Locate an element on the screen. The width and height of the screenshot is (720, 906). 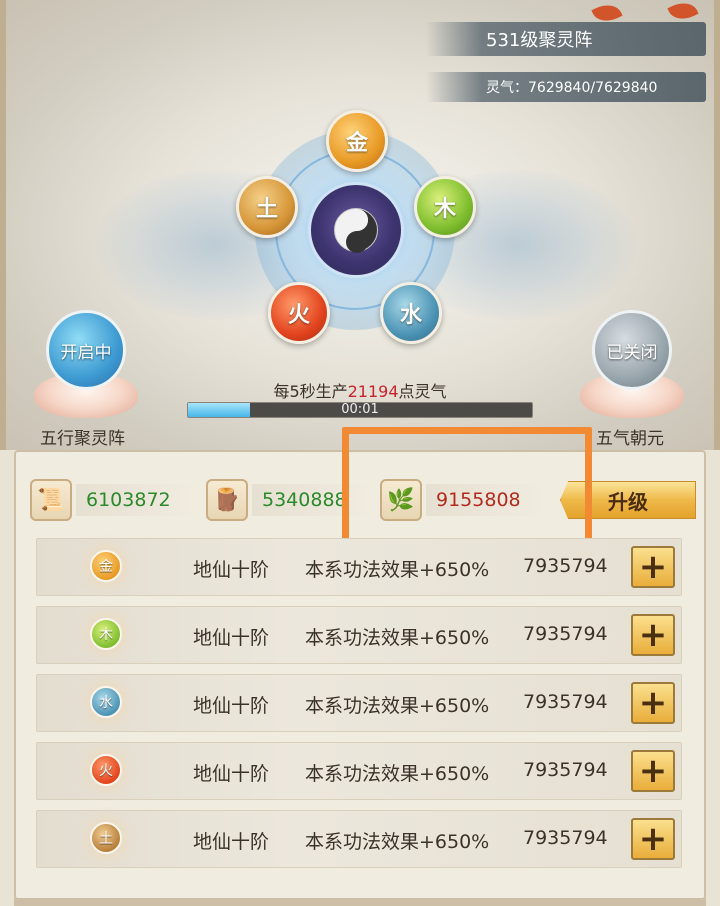
element-row-water: 水 地仙十阶 本系功法效果+650% 7935794 + is located at coordinates (359, 703).